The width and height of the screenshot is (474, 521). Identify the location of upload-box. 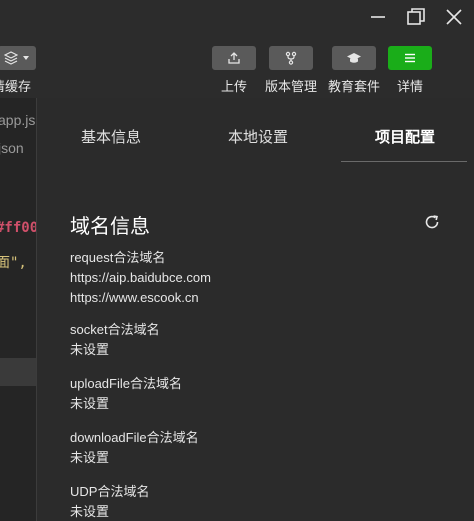
(234, 58).